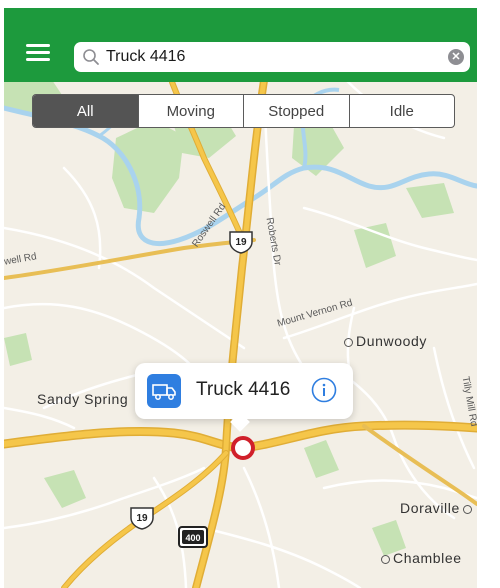 Image resolution: width=500 pixels, height=588 pixels. What do you see at coordinates (296, 111) in the screenshot?
I see `filter-stopped: Stopped` at bounding box center [296, 111].